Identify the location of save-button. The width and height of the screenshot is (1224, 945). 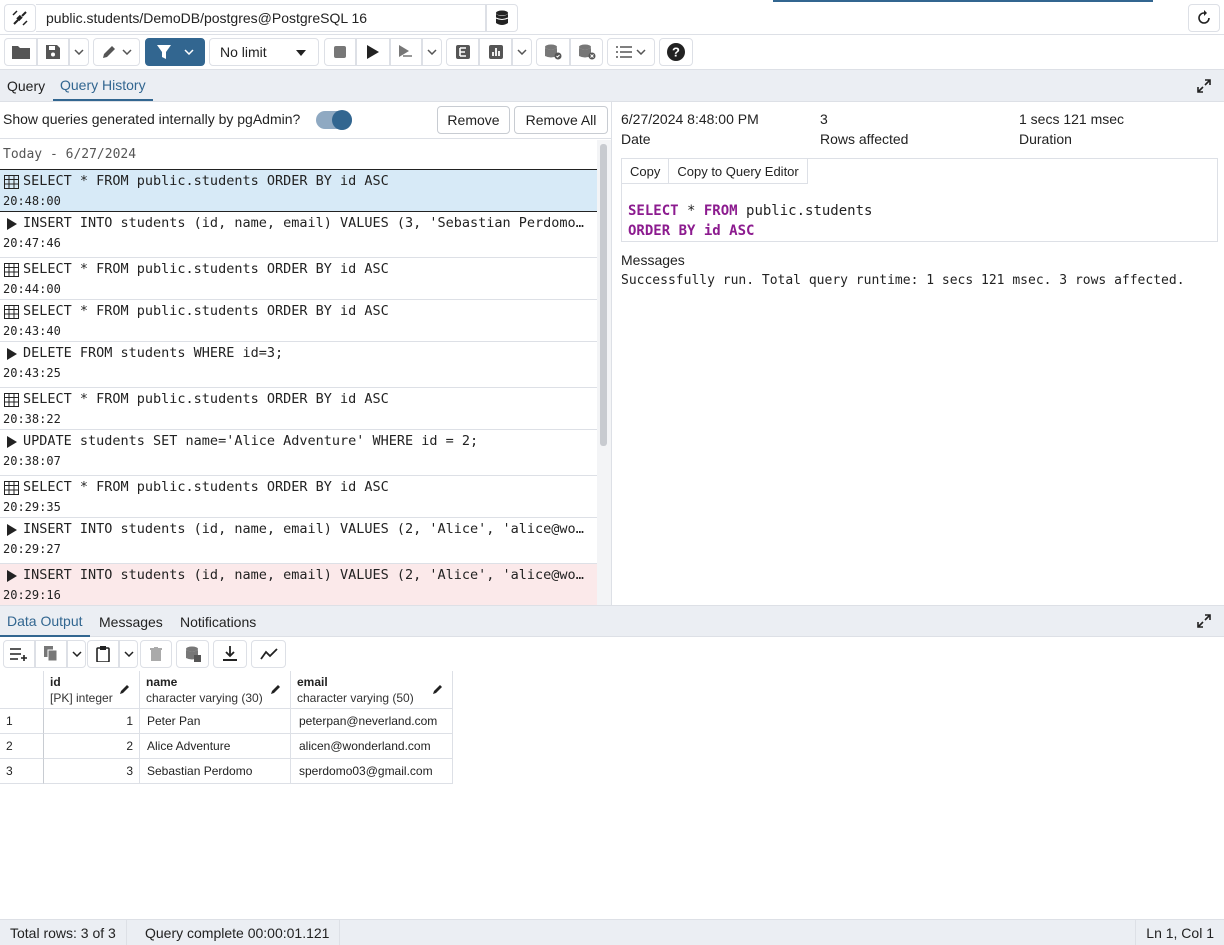
(53, 52).